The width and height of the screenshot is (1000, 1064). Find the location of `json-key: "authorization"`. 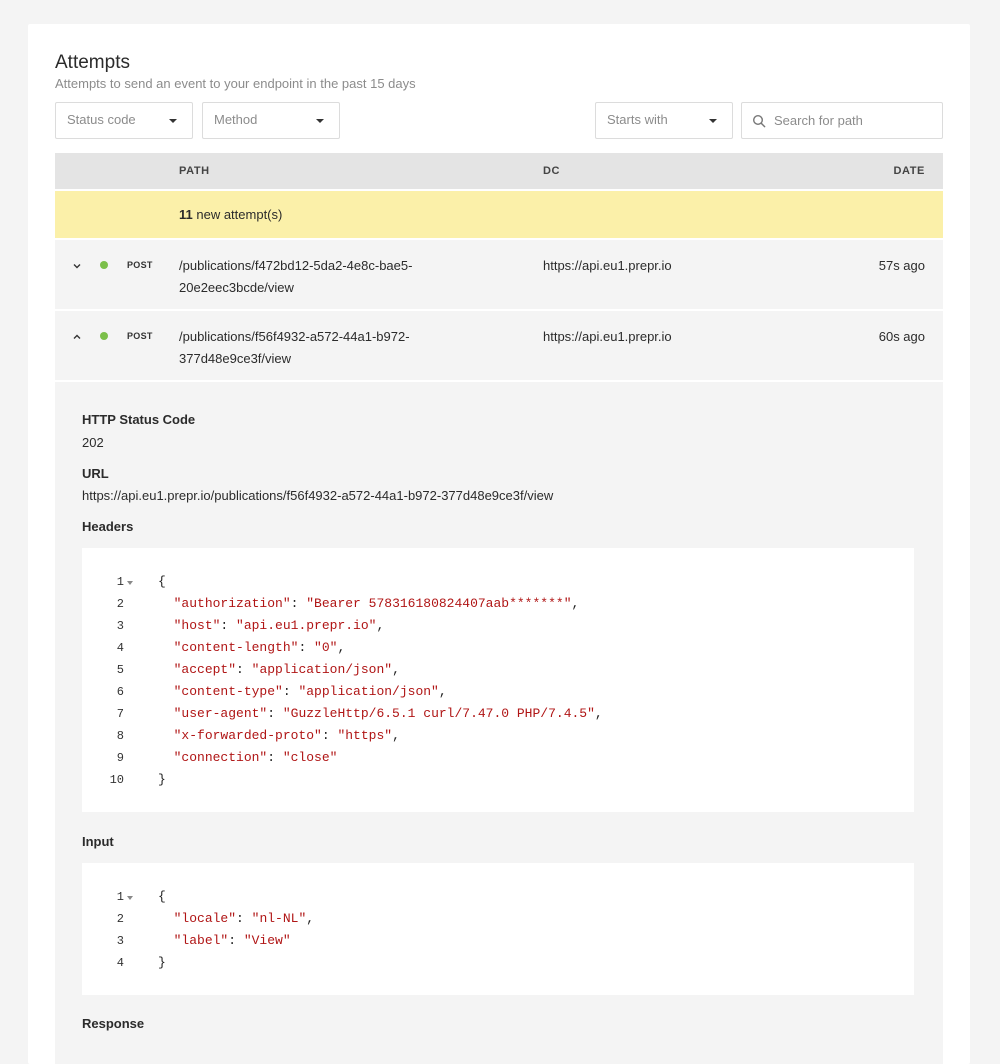

json-key: "authorization" is located at coordinates (232, 603).